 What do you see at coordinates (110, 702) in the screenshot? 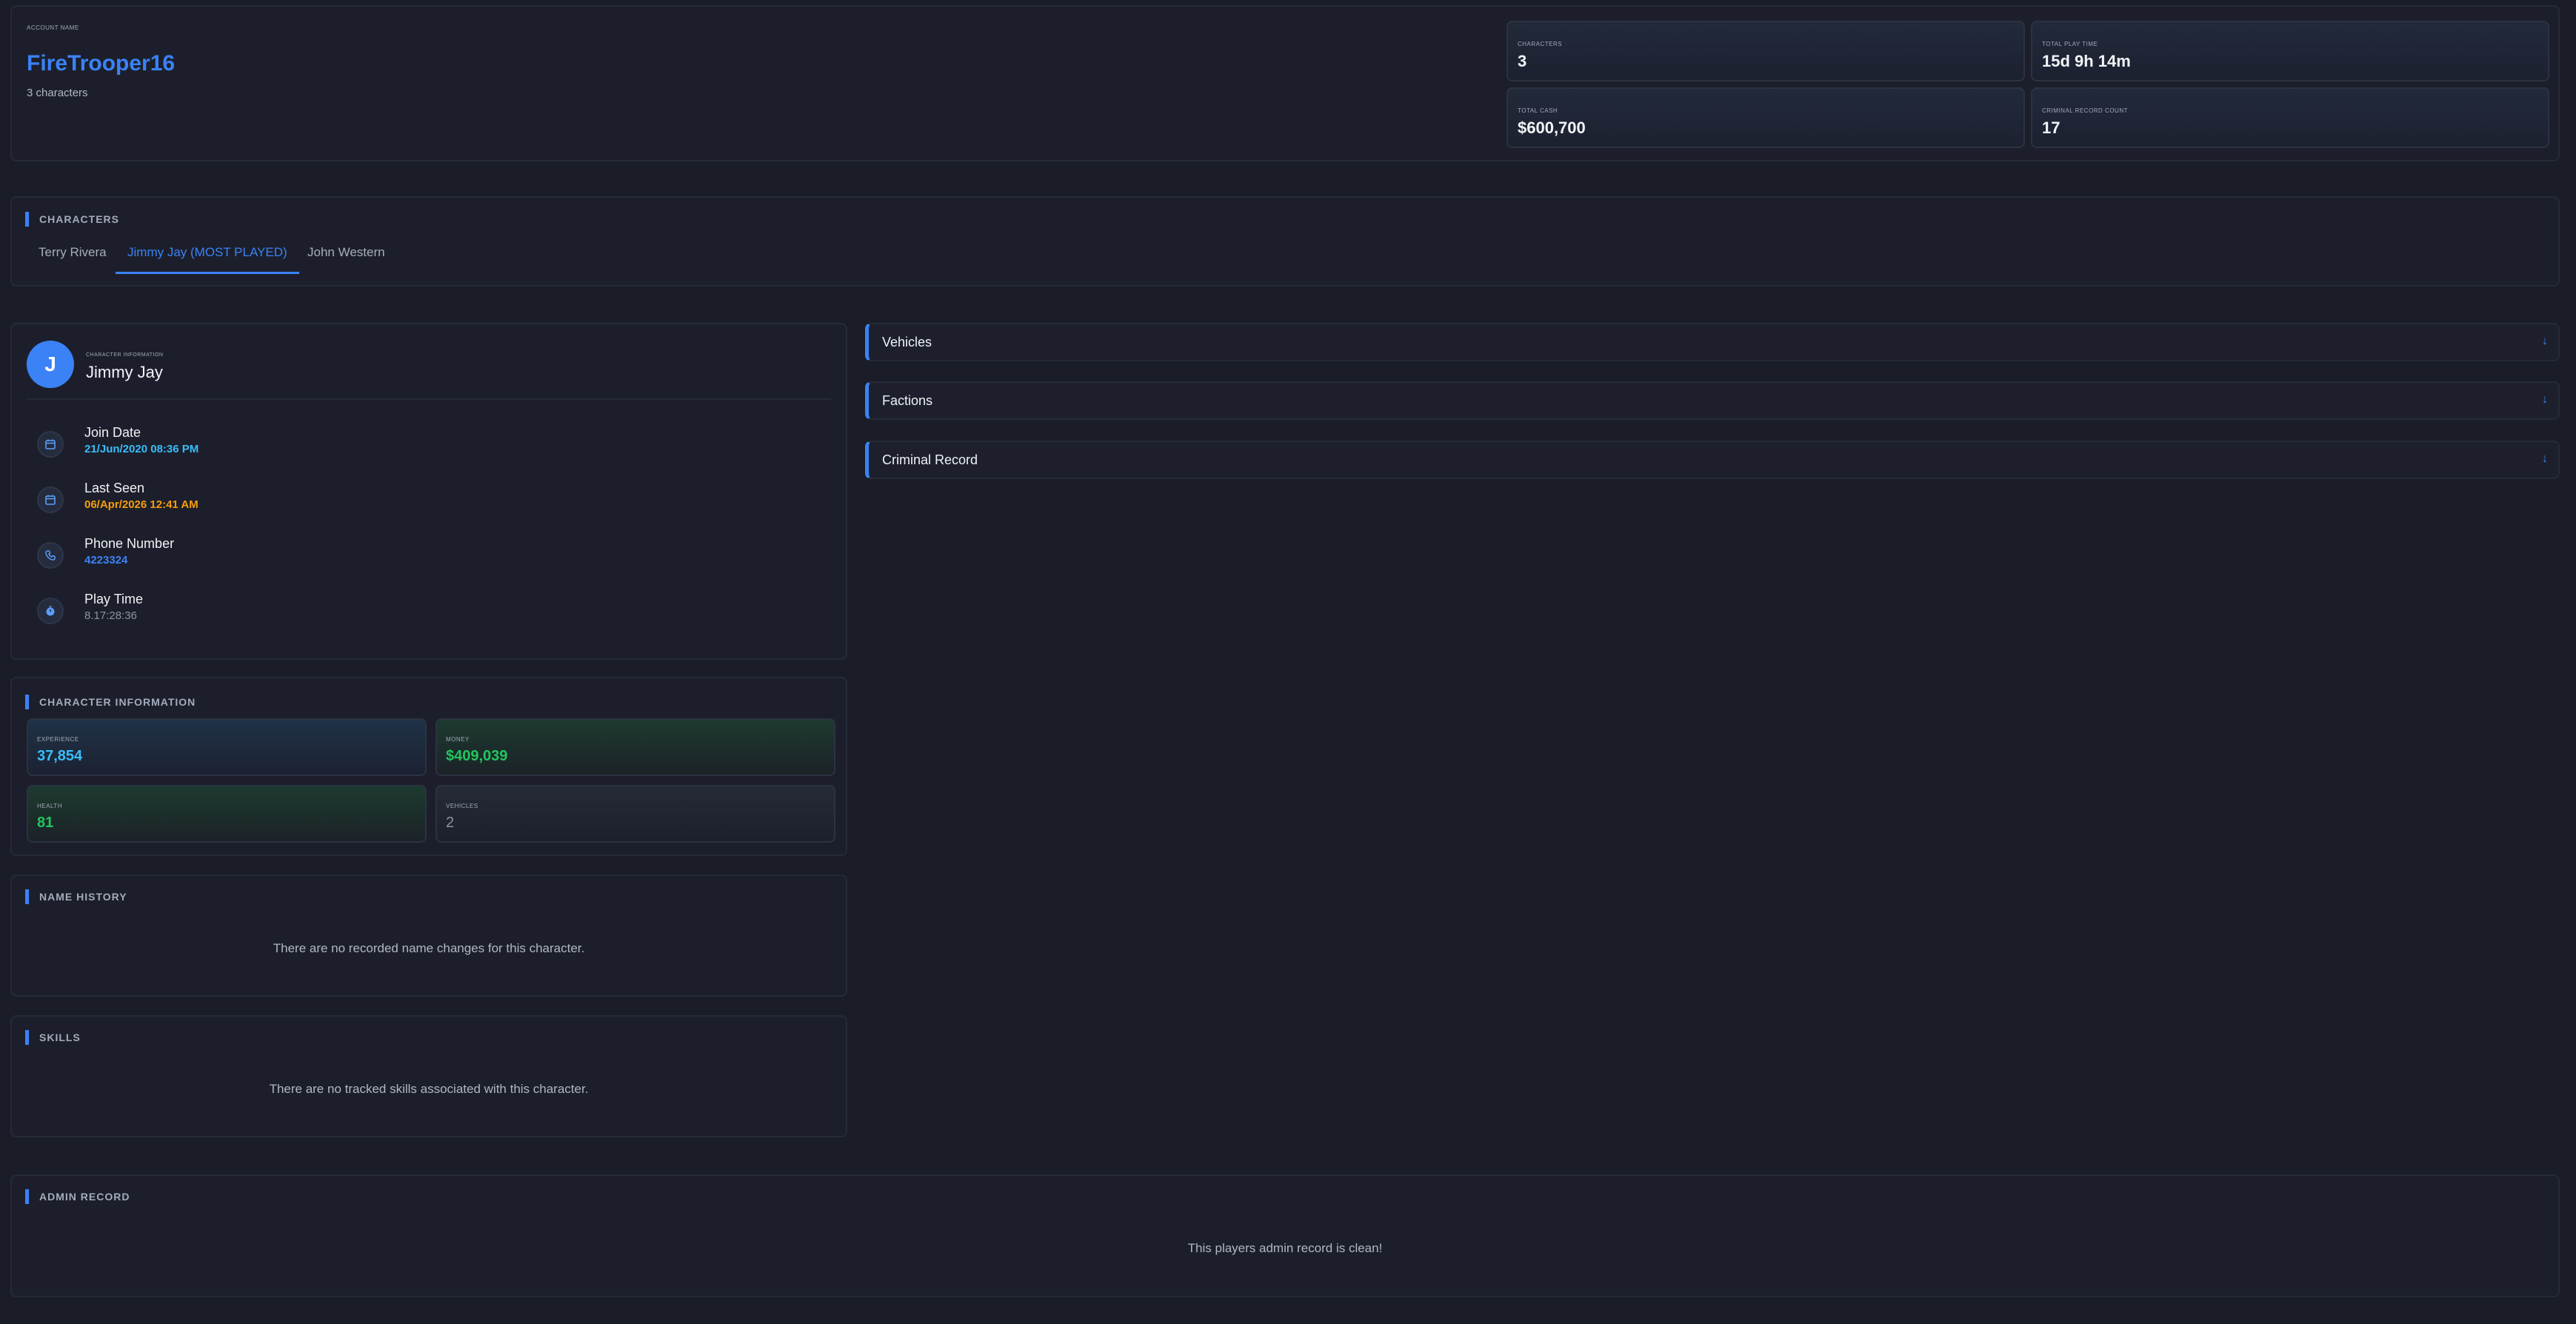
I see `character-info-title: Character Information` at bounding box center [110, 702].